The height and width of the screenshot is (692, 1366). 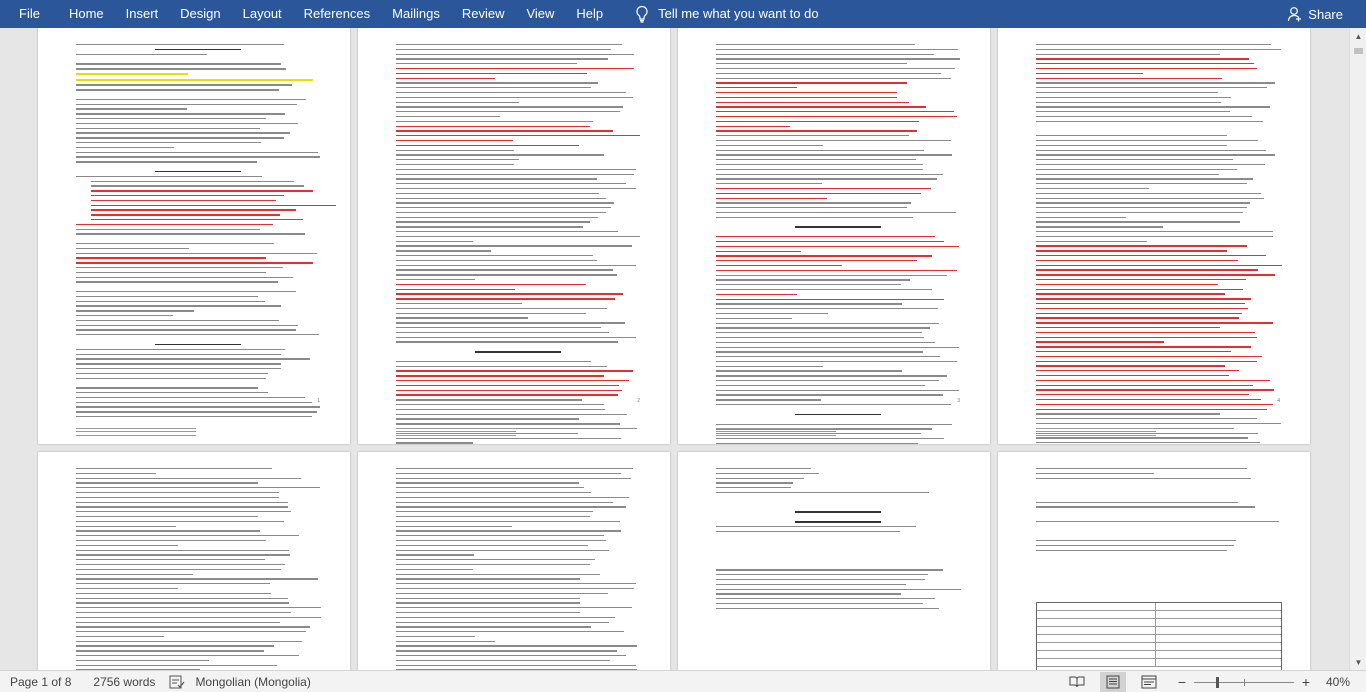 What do you see at coordinates (318, 401) in the screenshot?
I see `page-number: 1` at bounding box center [318, 401].